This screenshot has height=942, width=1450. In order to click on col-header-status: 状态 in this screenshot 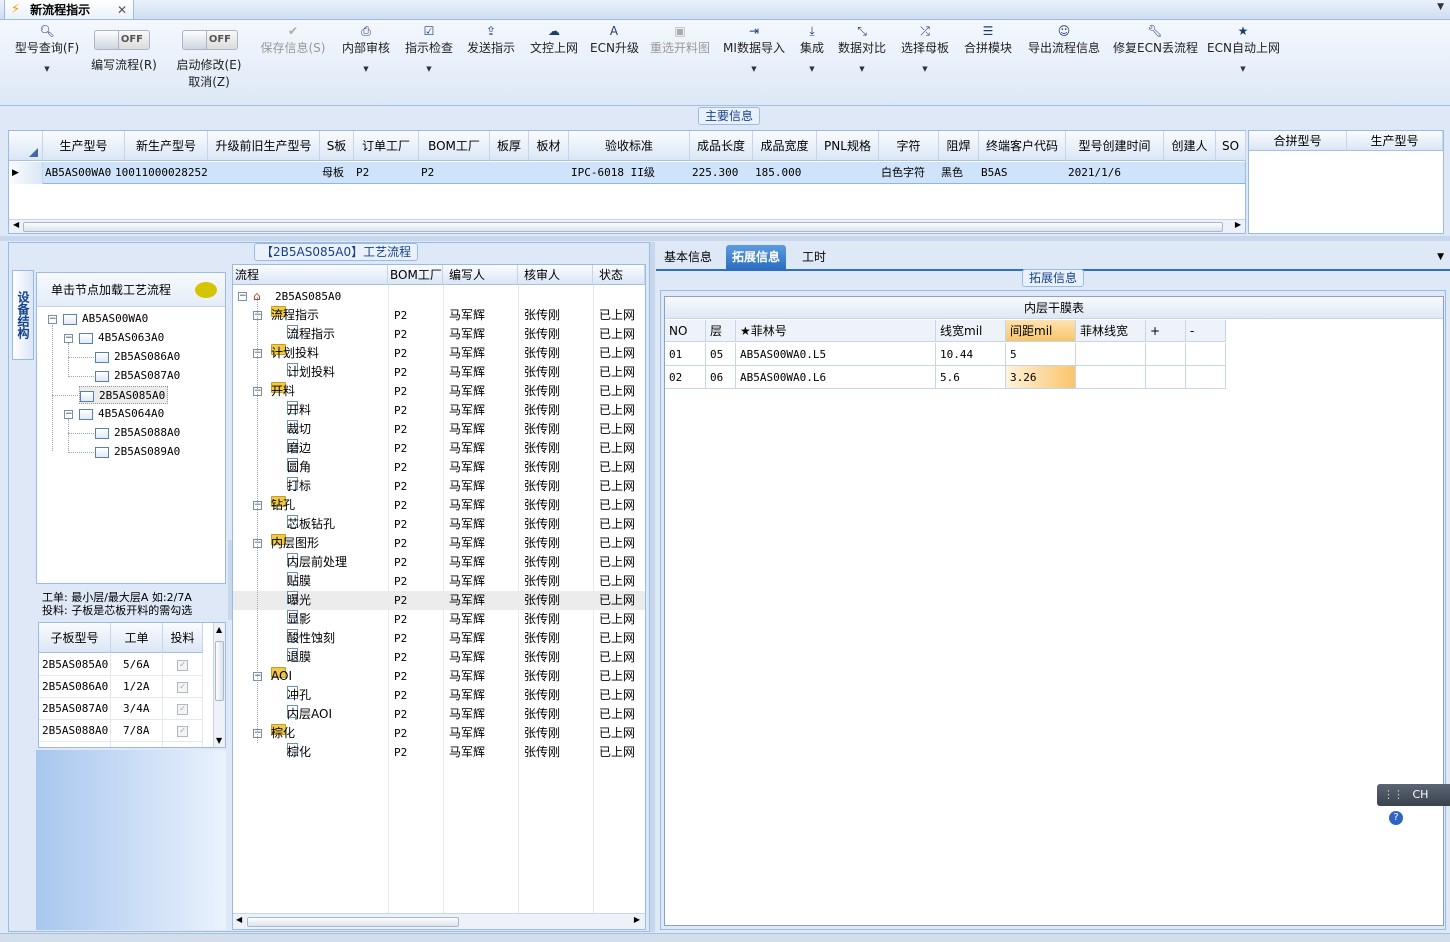, I will do `click(619, 275)`.